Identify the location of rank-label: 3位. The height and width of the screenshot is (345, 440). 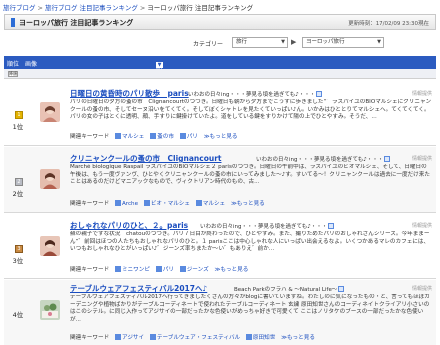
(18, 261).